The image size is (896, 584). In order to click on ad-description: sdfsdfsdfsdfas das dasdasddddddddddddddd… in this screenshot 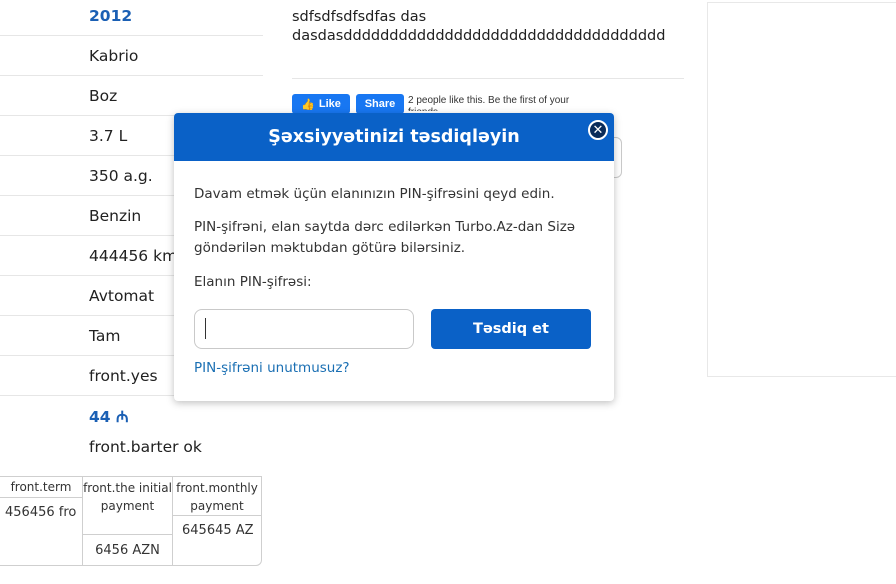, I will do `click(488, 27)`.